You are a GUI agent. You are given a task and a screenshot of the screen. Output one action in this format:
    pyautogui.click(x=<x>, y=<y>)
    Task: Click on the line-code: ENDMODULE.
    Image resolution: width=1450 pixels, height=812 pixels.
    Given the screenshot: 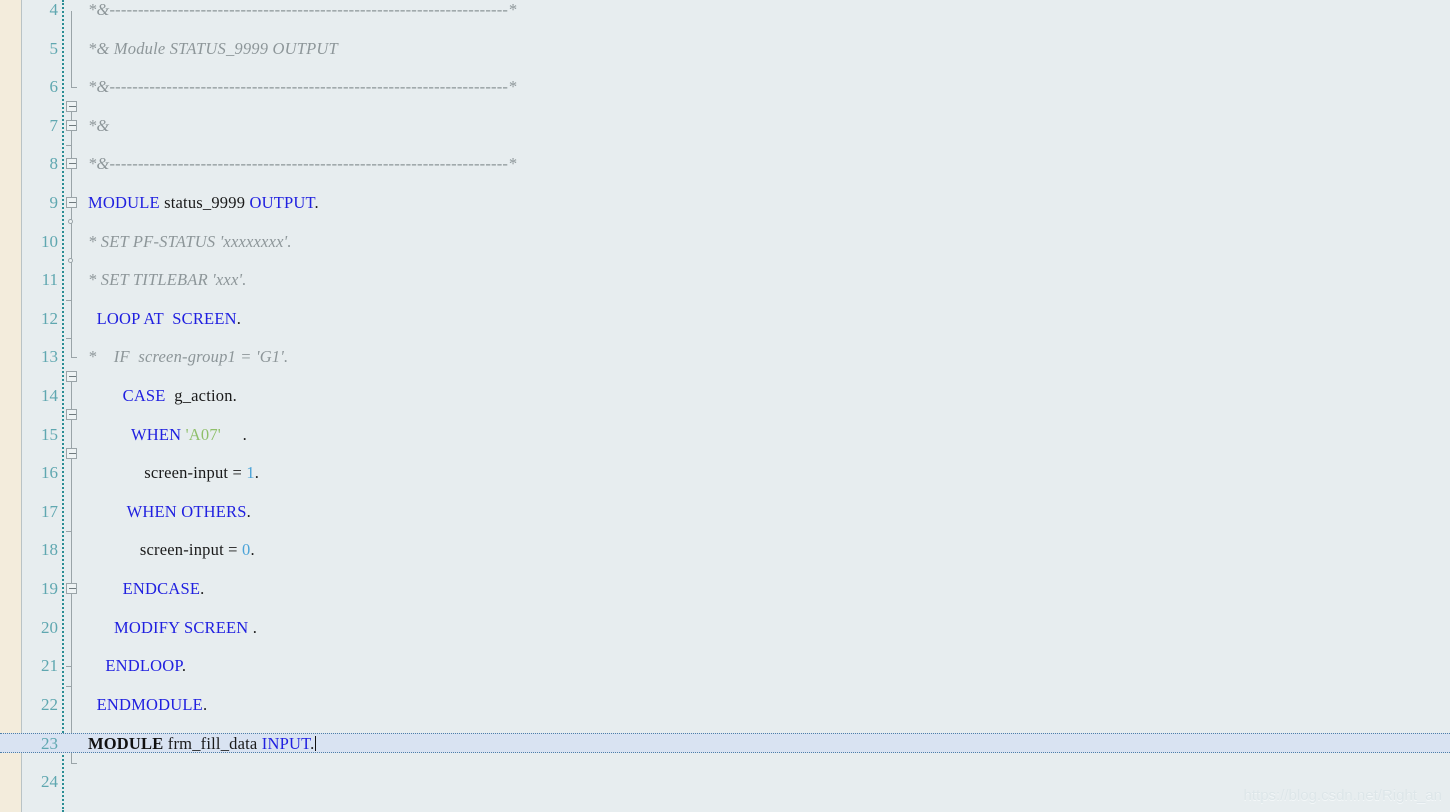 What is the action you would take?
    pyautogui.click(x=147, y=704)
    